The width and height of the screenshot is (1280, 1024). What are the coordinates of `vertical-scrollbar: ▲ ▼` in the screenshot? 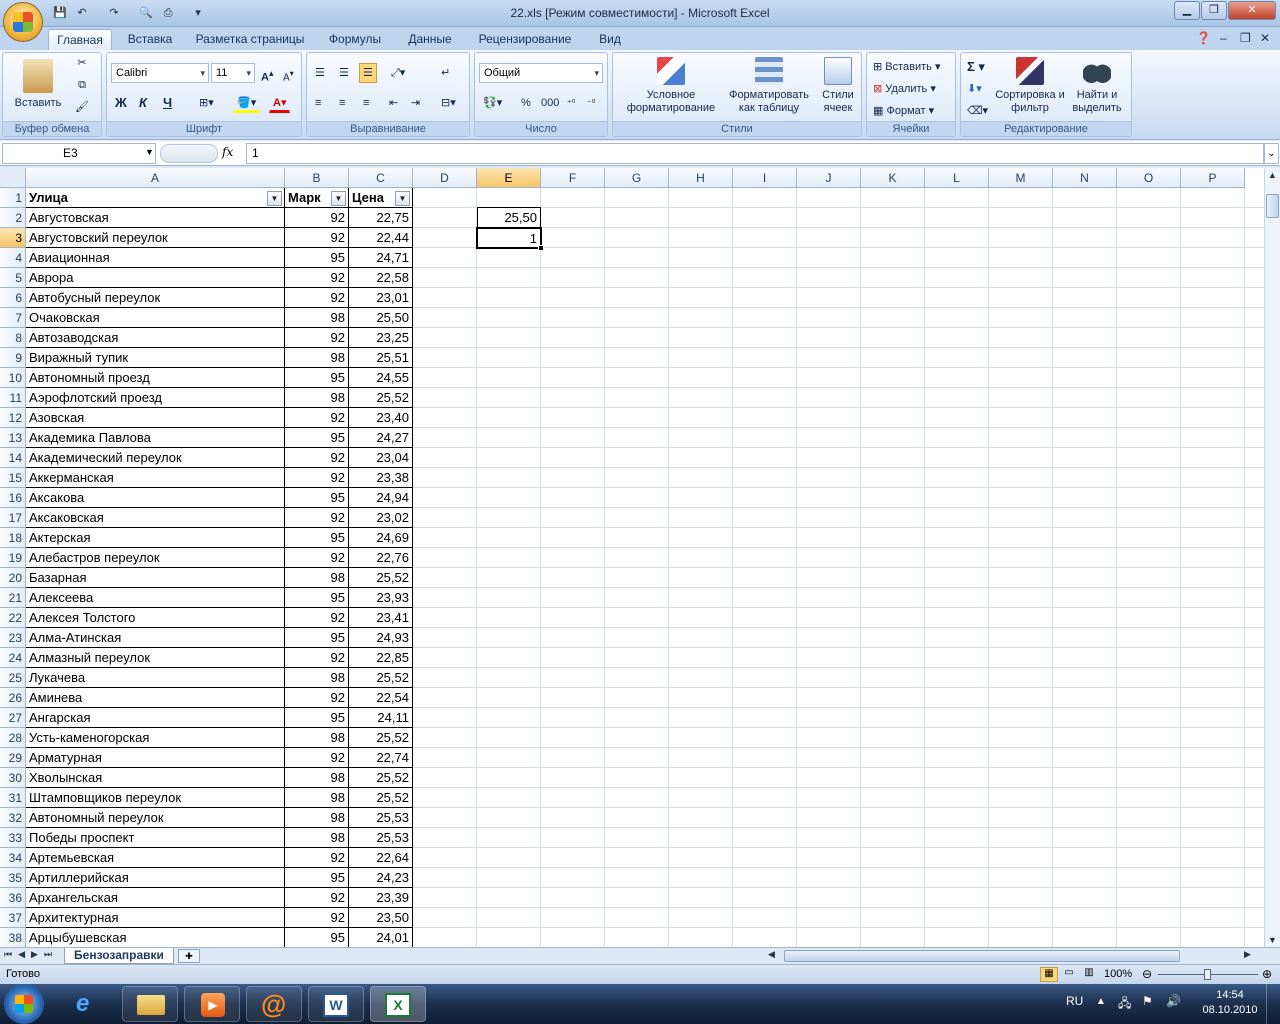 It's located at (1272, 557).